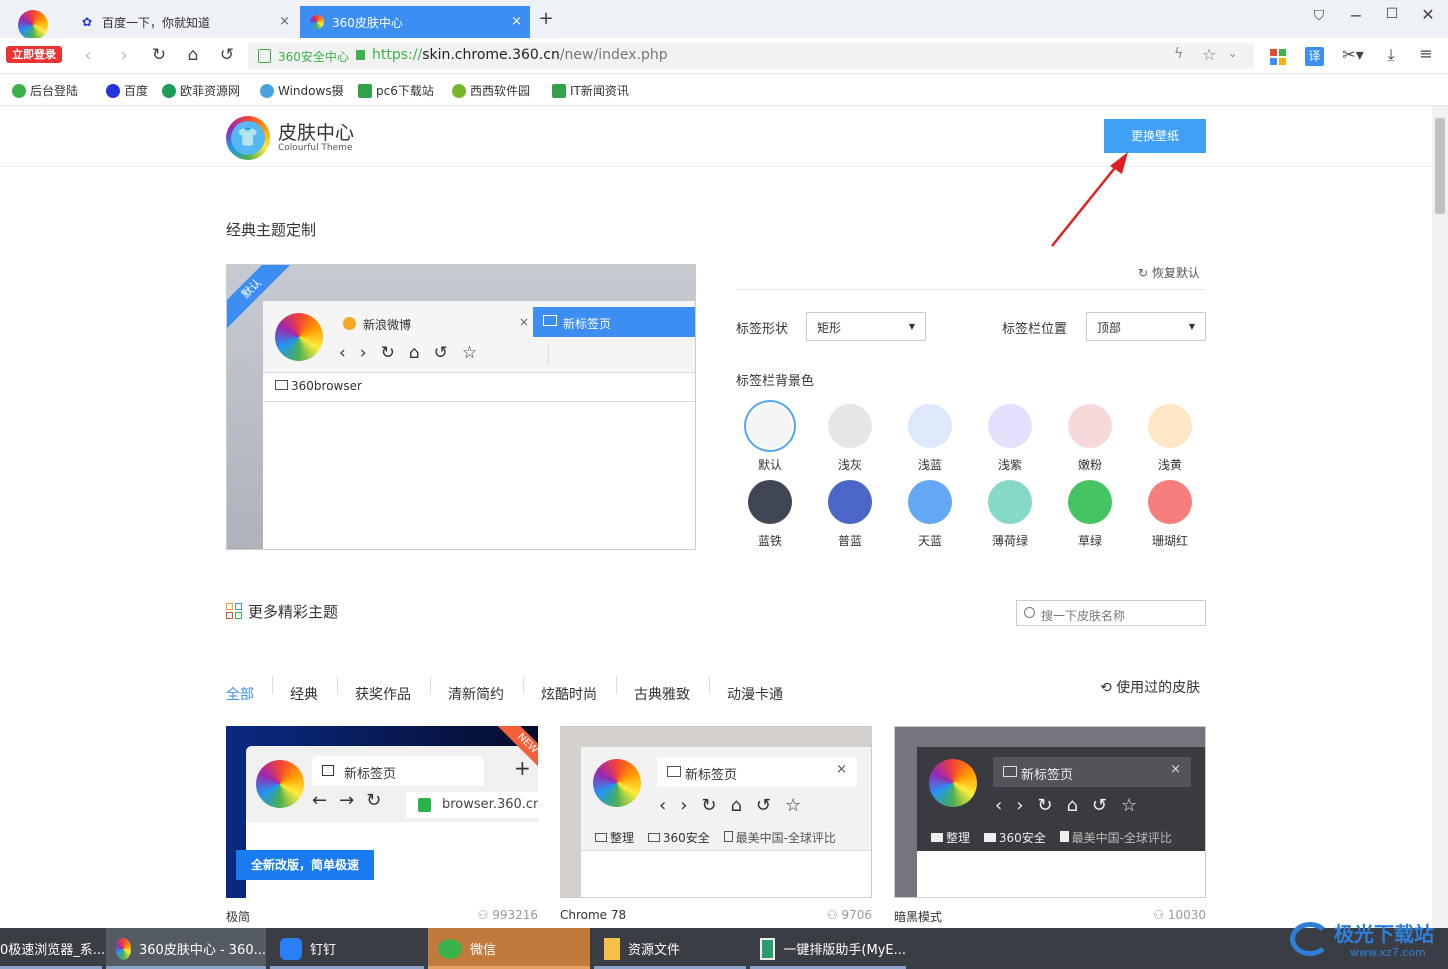  Describe the element at coordinates (1319, 16) in the screenshot. I see `skin-icon: ⛉` at that location.